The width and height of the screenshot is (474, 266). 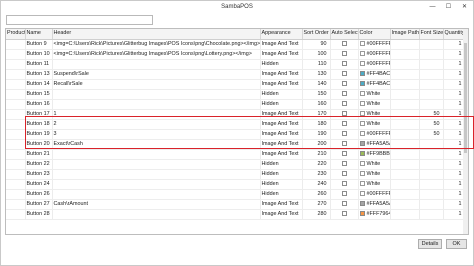 What do you see at coordinates (316, 94) in the screenshot?
I see `cell-sort-order: 150` at bounding box center [316, 94].